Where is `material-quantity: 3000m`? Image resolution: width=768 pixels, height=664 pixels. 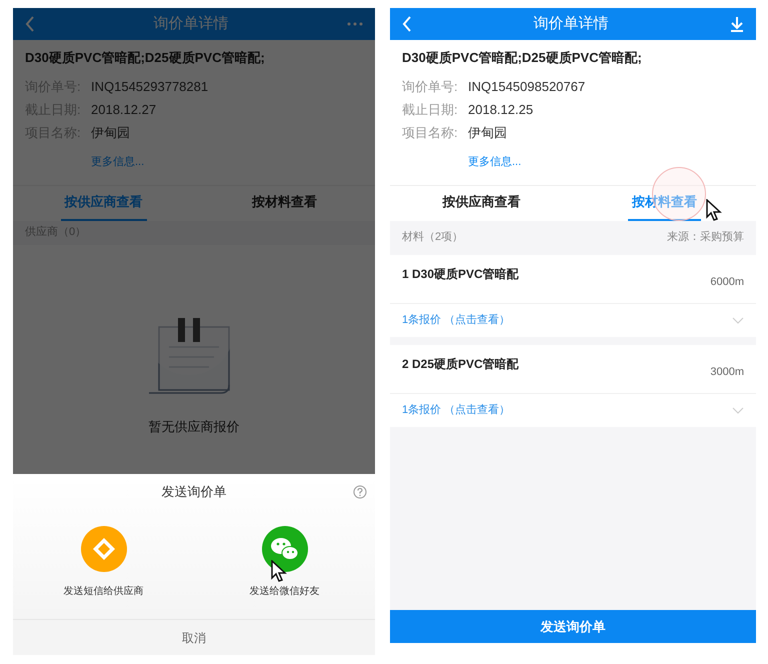 material-quantity: 3000m is located at coordinates (727, 372).